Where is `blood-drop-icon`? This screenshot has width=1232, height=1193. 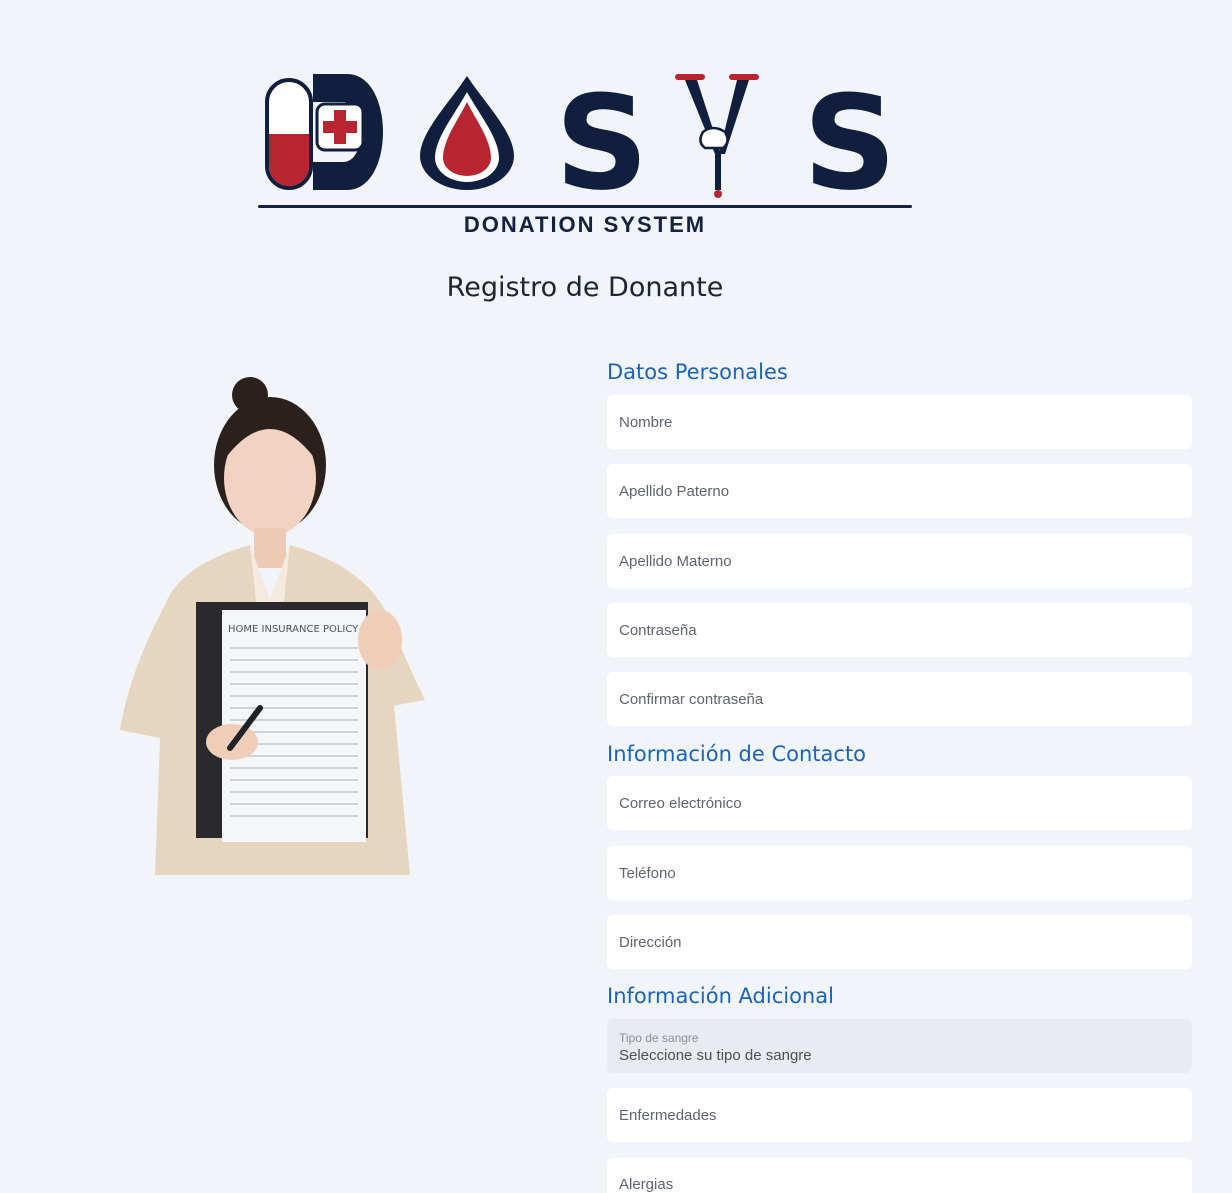
blood-drop-icon is located at coordinates (467, 133).